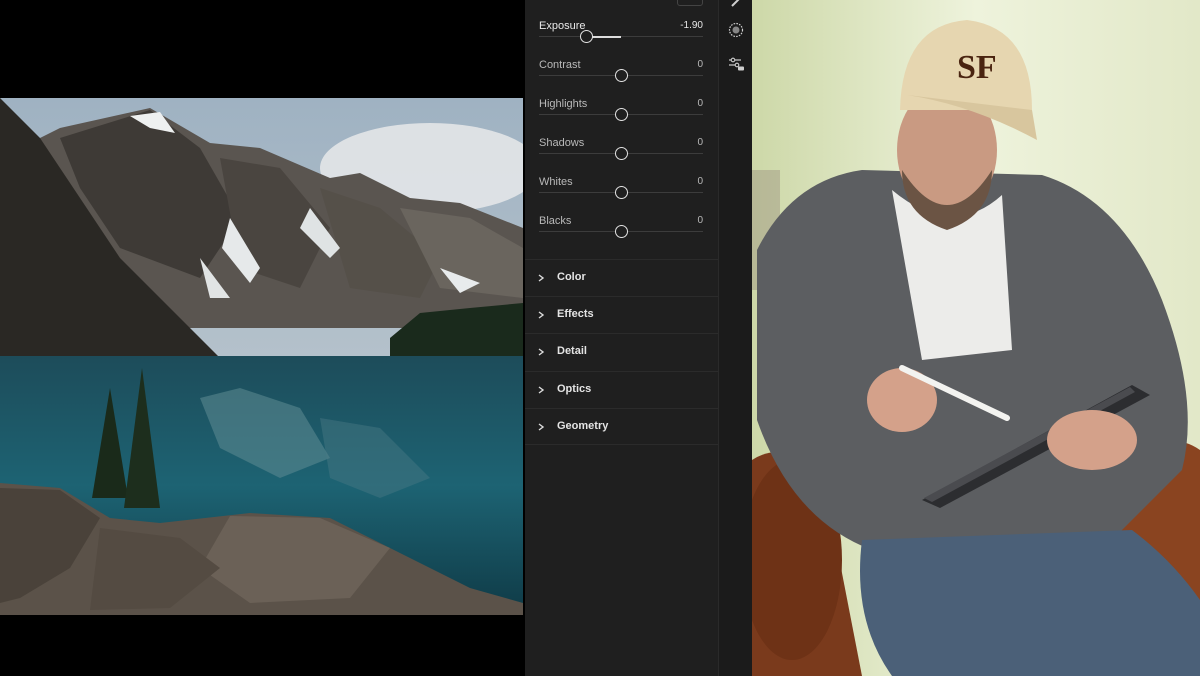  I want to click on section-label: Geometry, so click(583, 426).